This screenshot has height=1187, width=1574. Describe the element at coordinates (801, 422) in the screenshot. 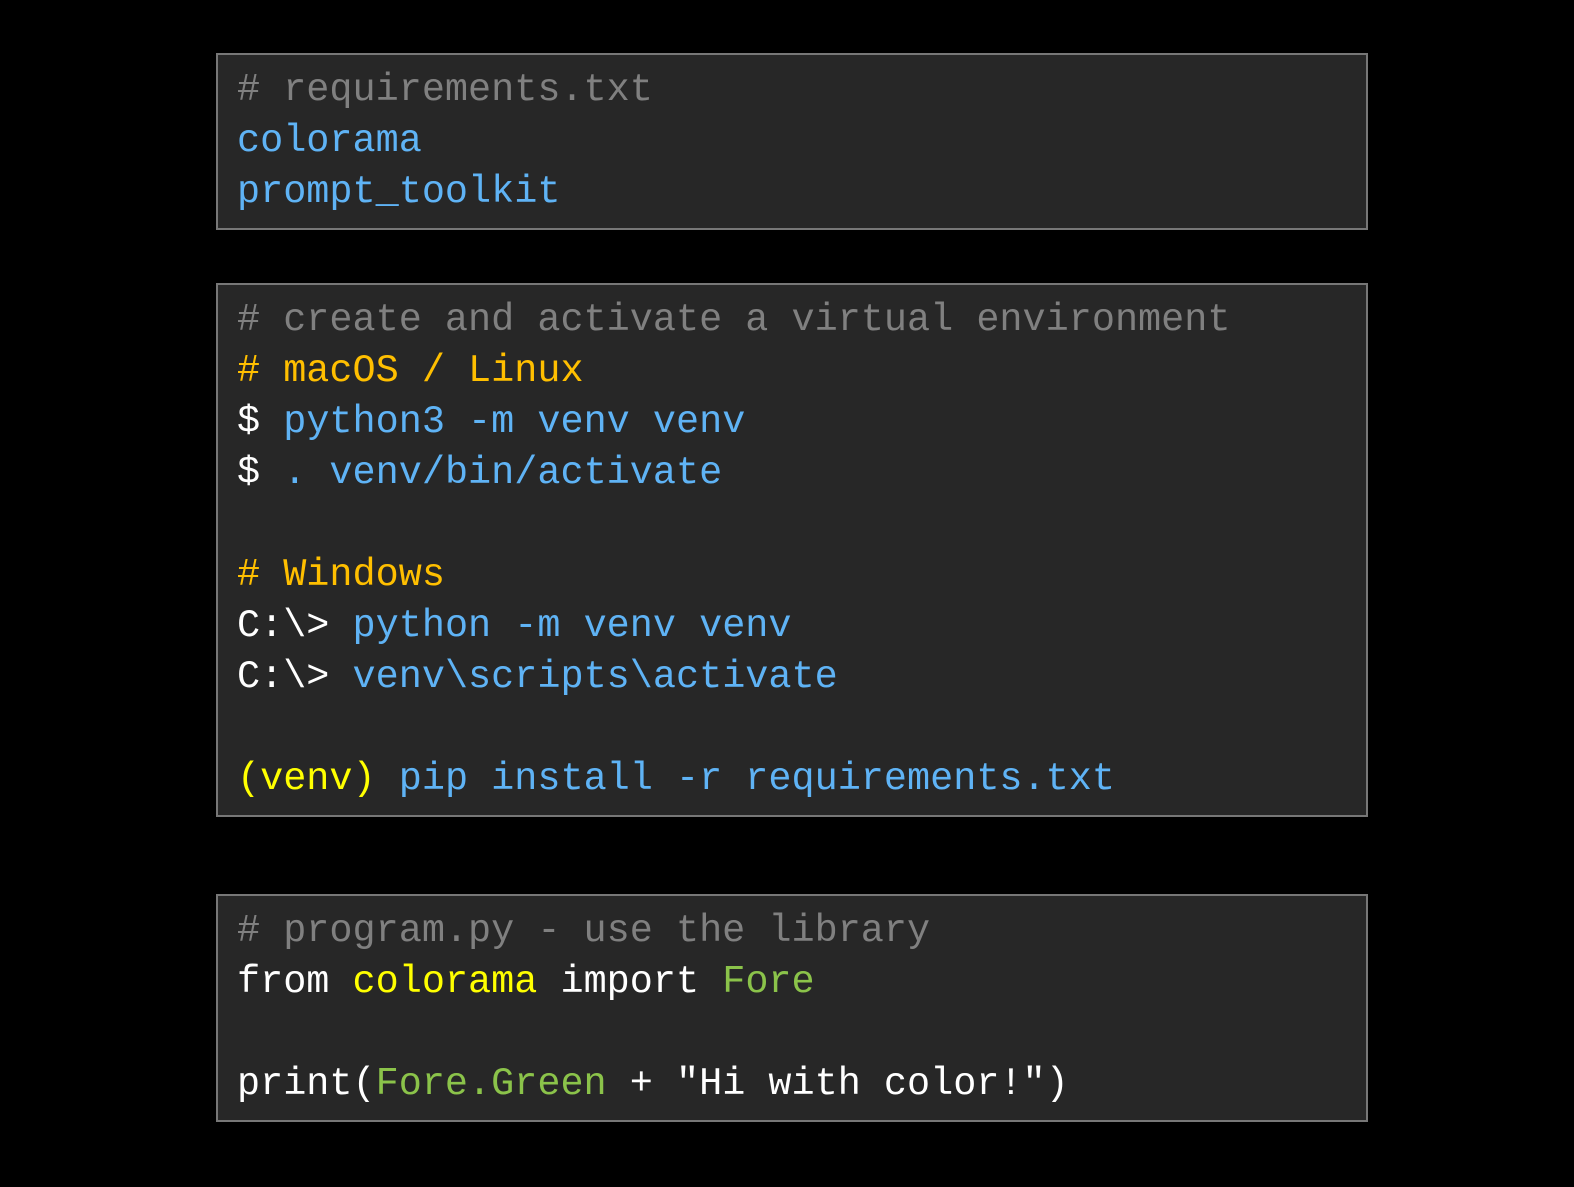

I see `code-line: $ python3 -m venv venv` at that location.